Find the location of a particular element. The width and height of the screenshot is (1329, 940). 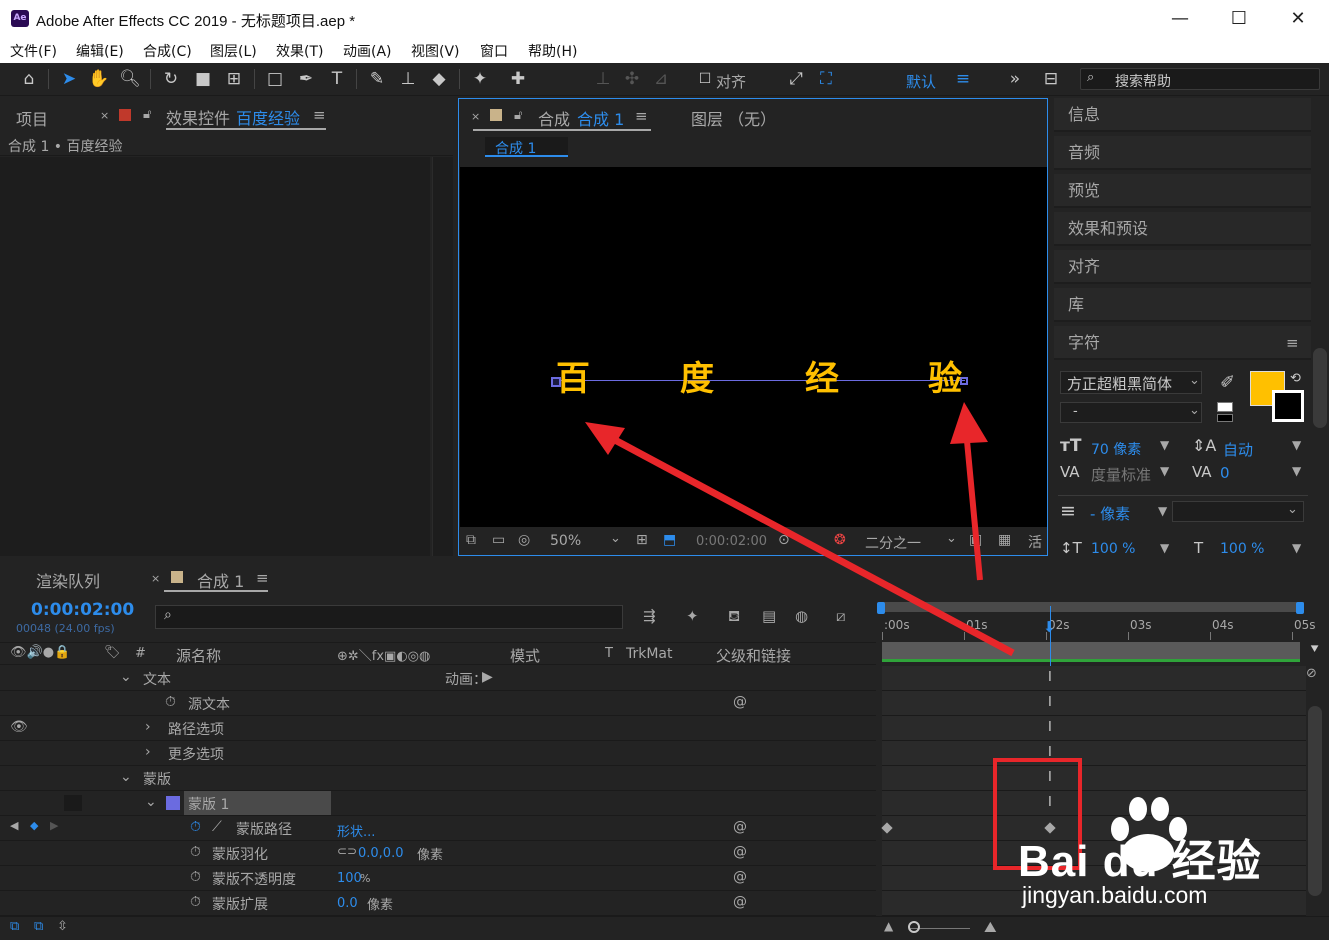

annotation-arrowhead is located at coordinates (969, 423).